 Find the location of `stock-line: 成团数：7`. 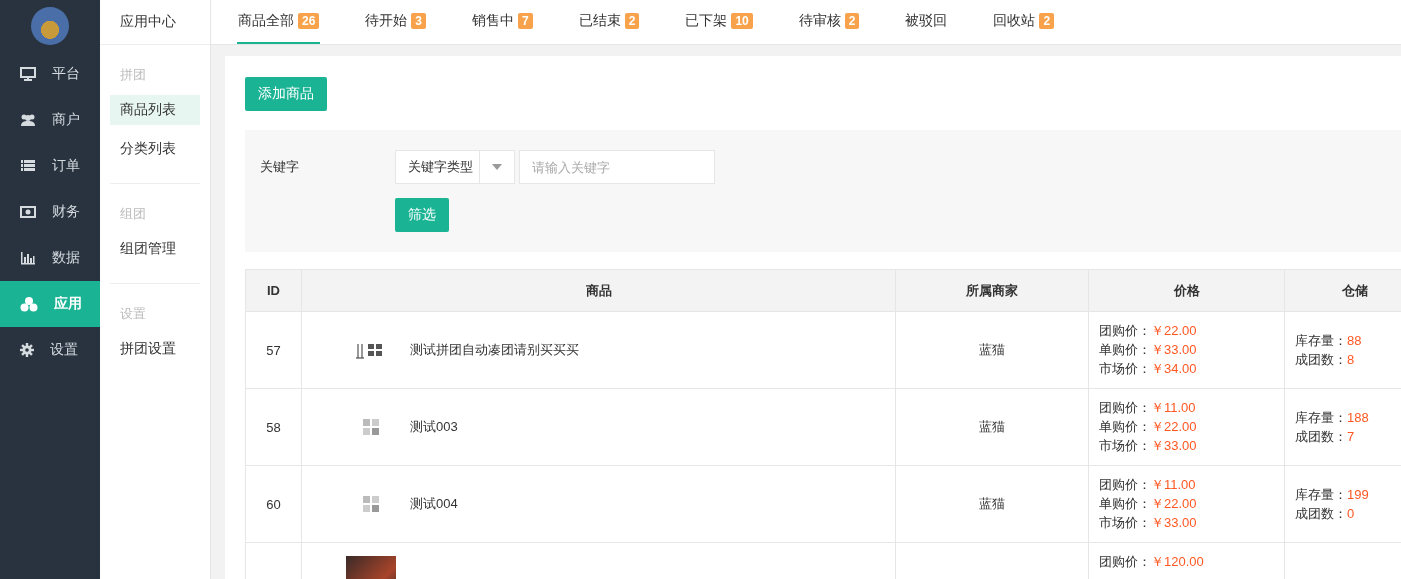

stock-line: 成团数：7 is located at coordinates (1325, 437).